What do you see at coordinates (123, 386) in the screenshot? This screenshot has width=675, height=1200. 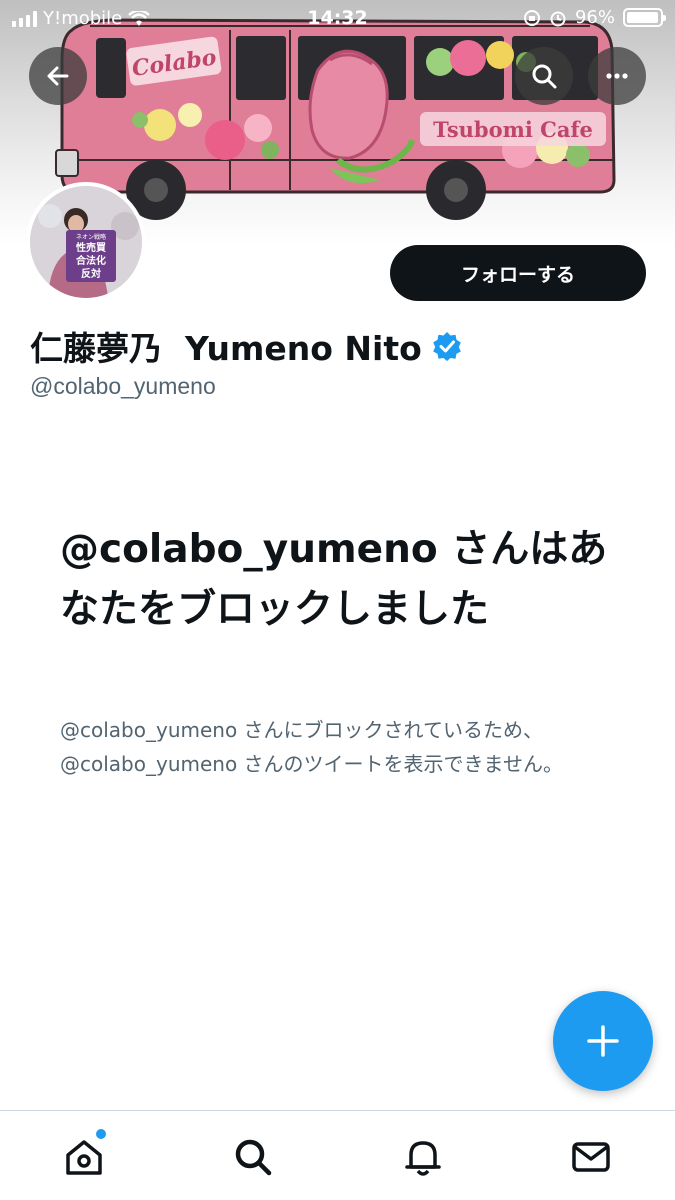 I see `profile-handle: @colabo_yumeno` at bounding box center [123, 386].